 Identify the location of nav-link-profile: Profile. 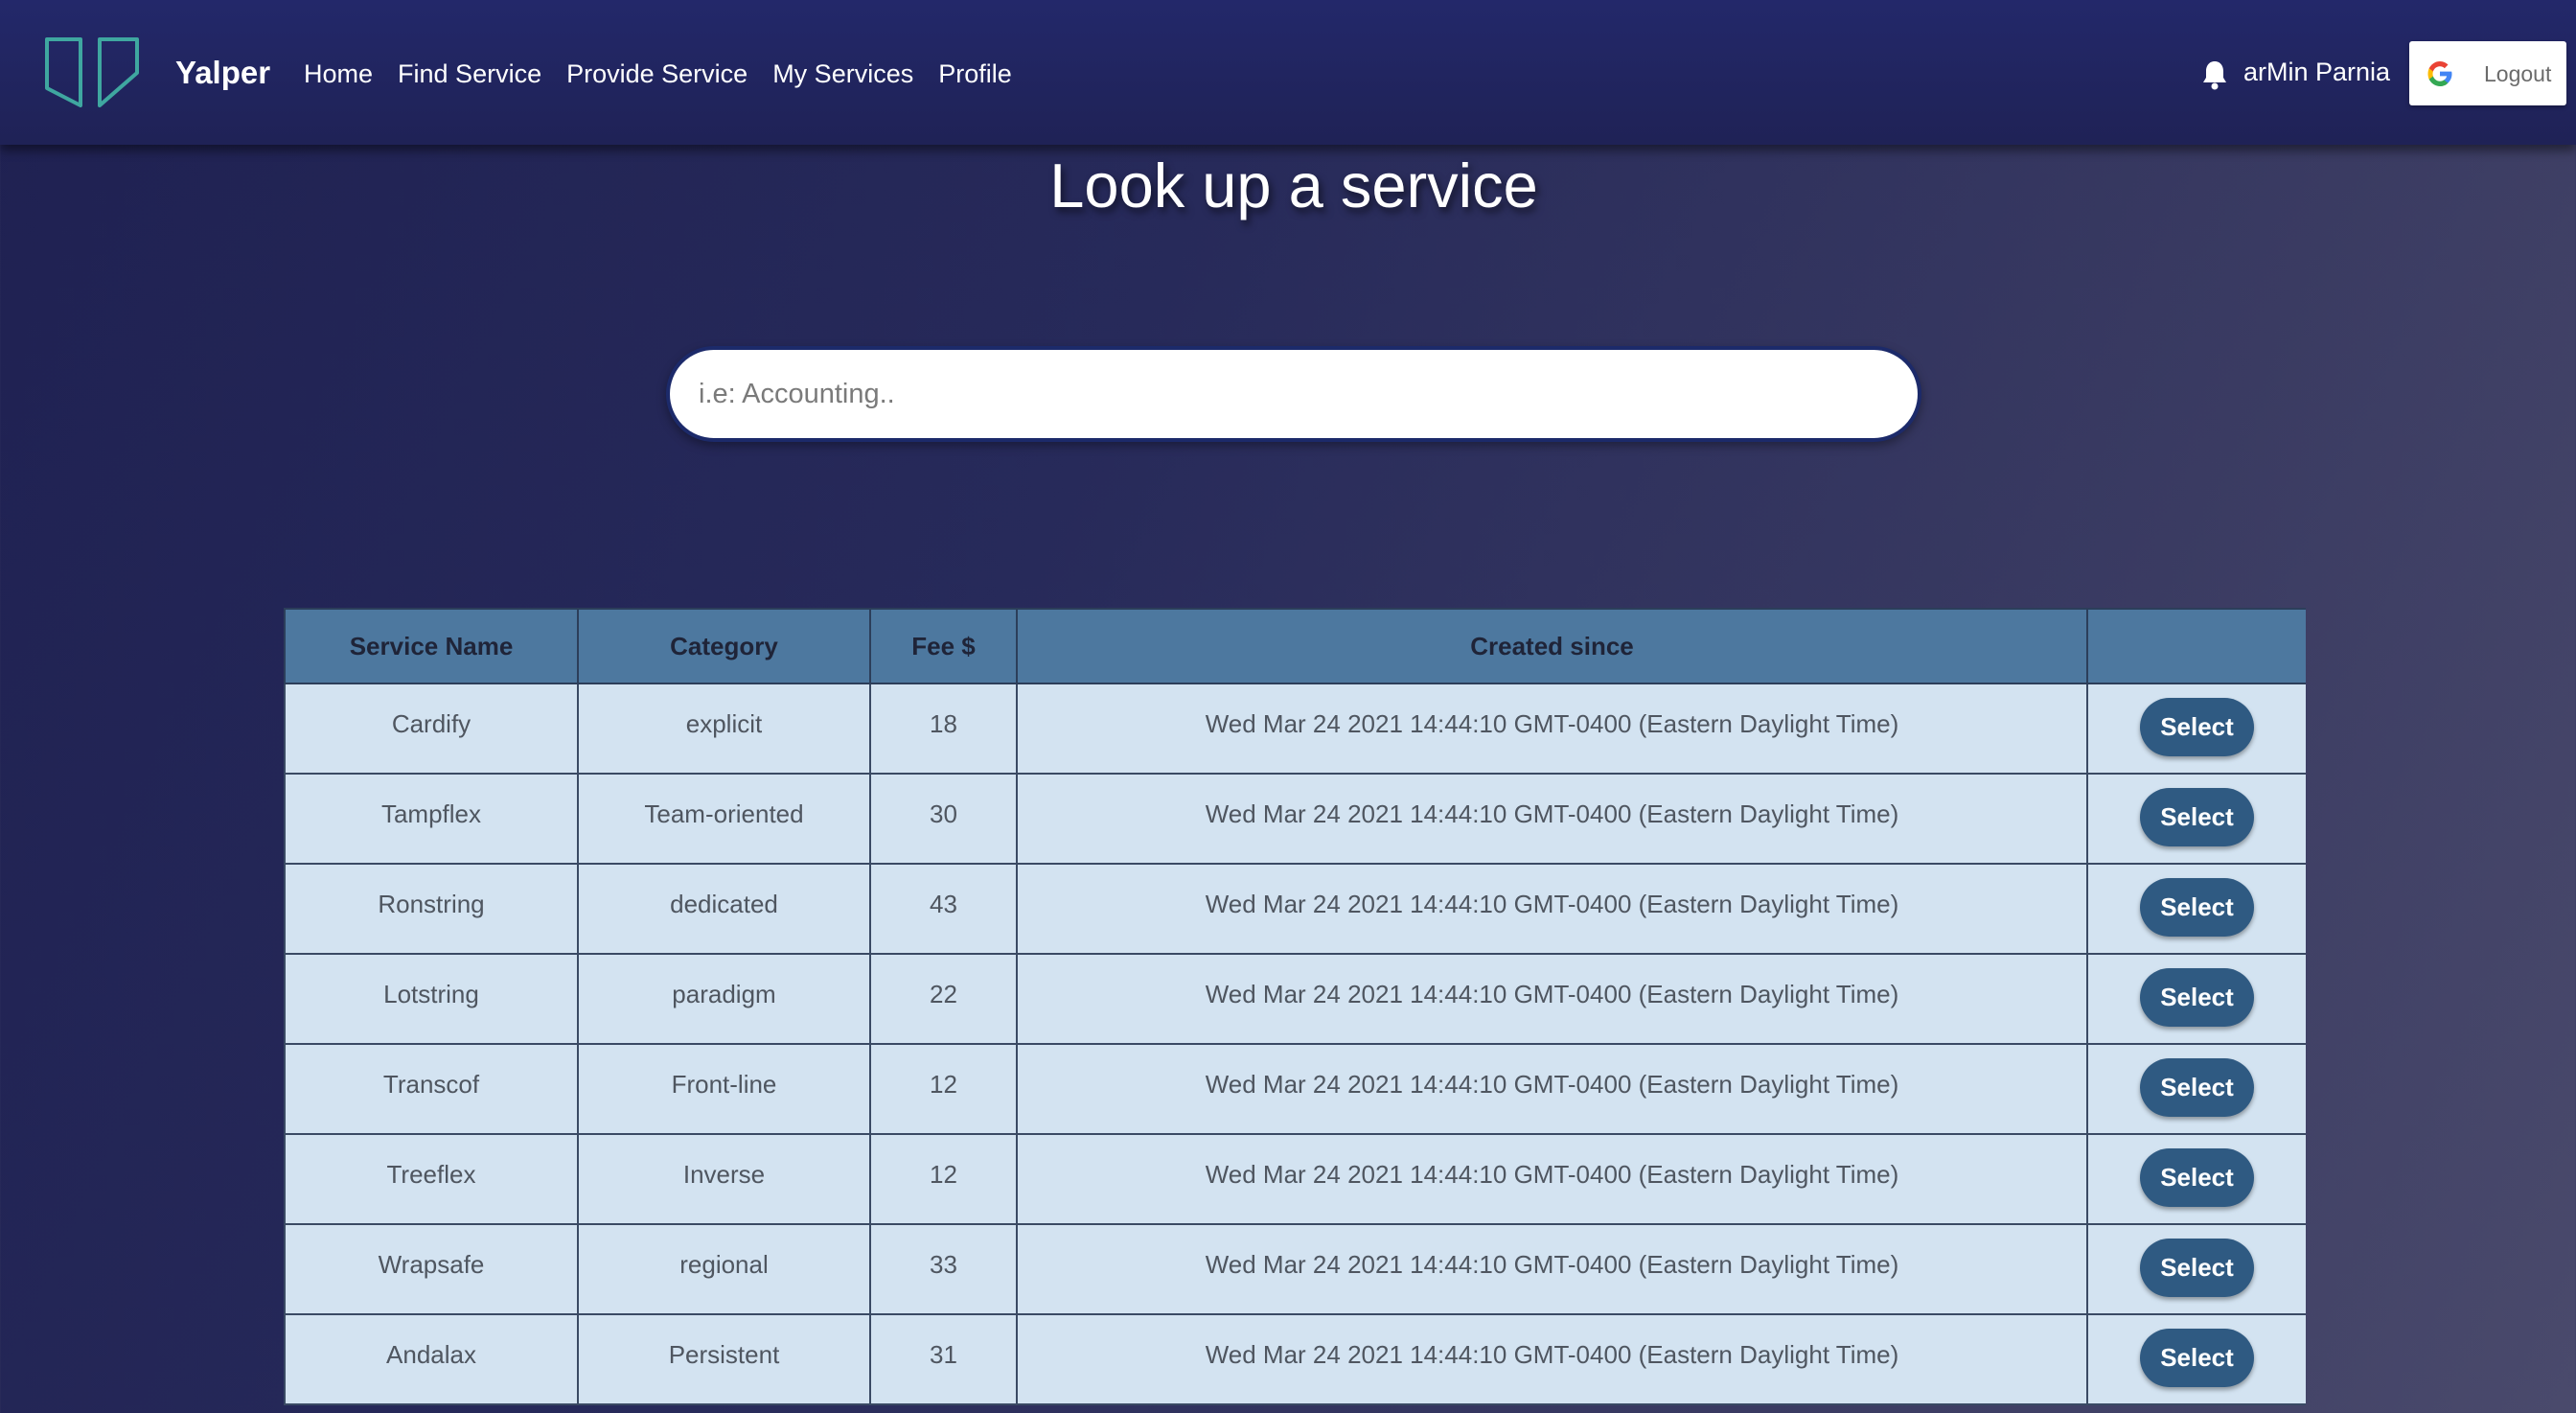
(975, 74).